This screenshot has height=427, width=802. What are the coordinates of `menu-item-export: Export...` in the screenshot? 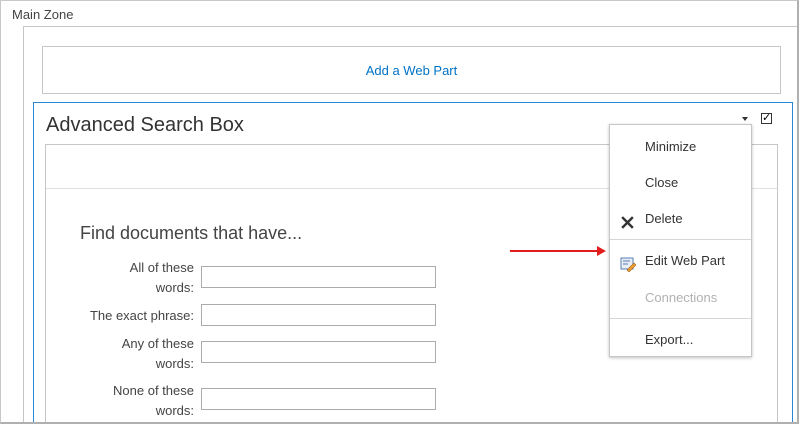 It's located at (680, 340).